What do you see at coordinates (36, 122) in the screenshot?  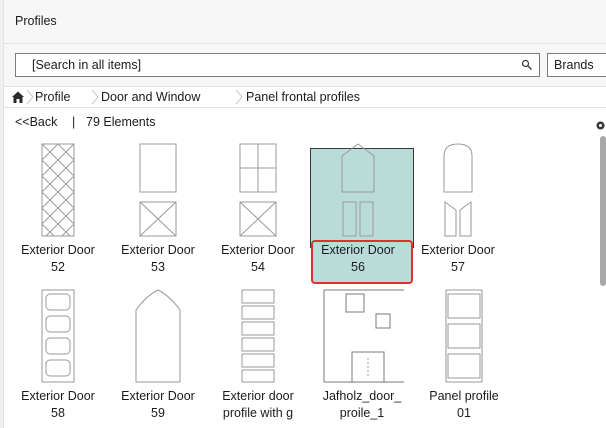 I see `back-link: <<Back` at bounding box center [36, 122].